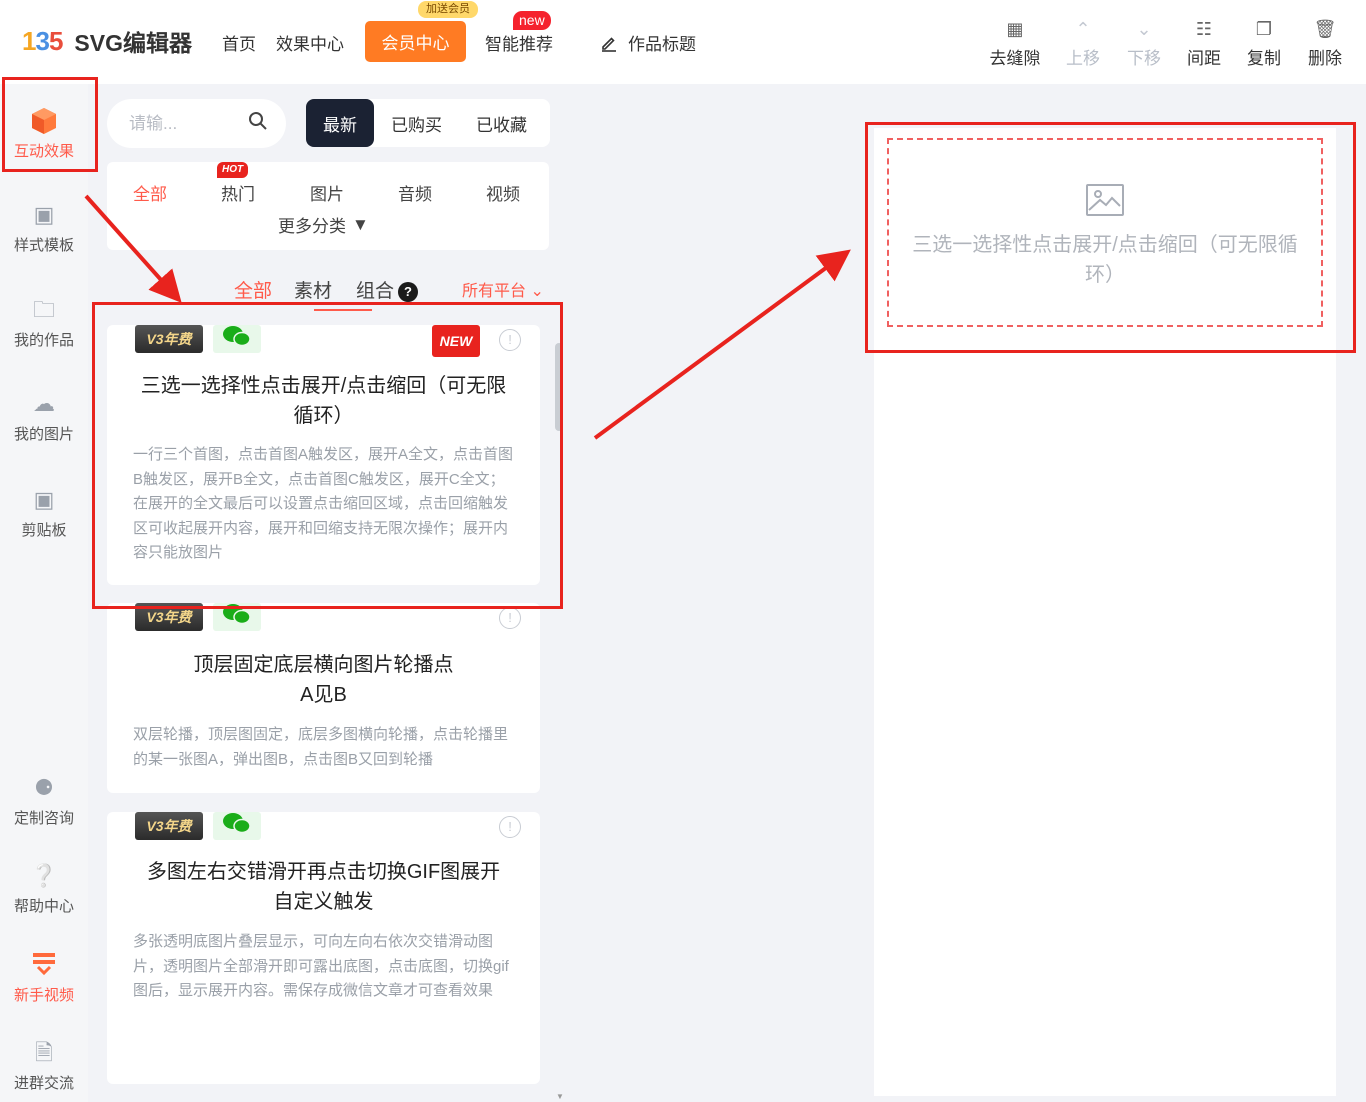 This screenshot has height=1102, width=1366. I want to click on chevron-down-icon: ⌄, so click(535, 291).